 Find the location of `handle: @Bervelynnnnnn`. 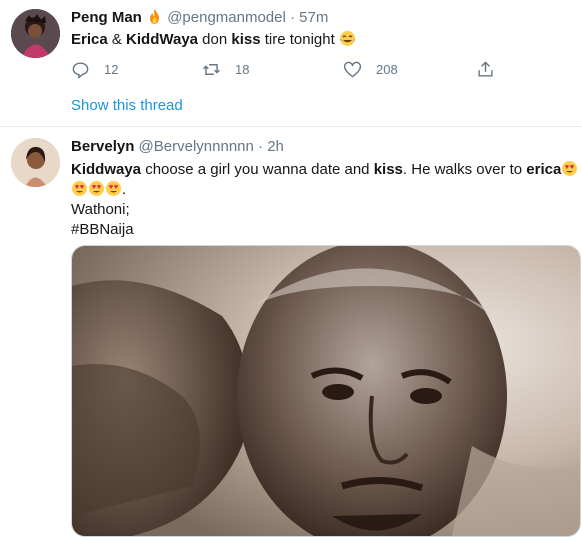

handle: @Bervelynnnnnn is located at coordinates (196, 146).